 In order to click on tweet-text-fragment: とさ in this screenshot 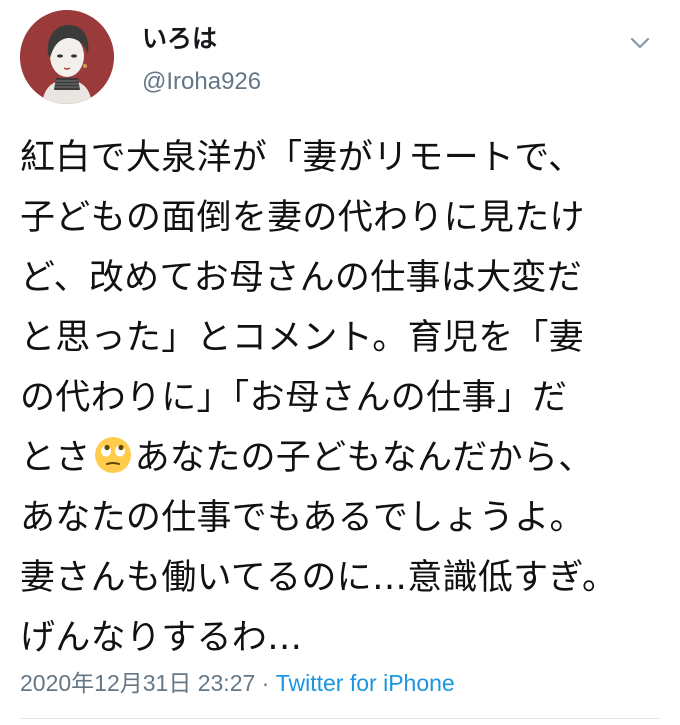, I will do `click(55, 458)`.